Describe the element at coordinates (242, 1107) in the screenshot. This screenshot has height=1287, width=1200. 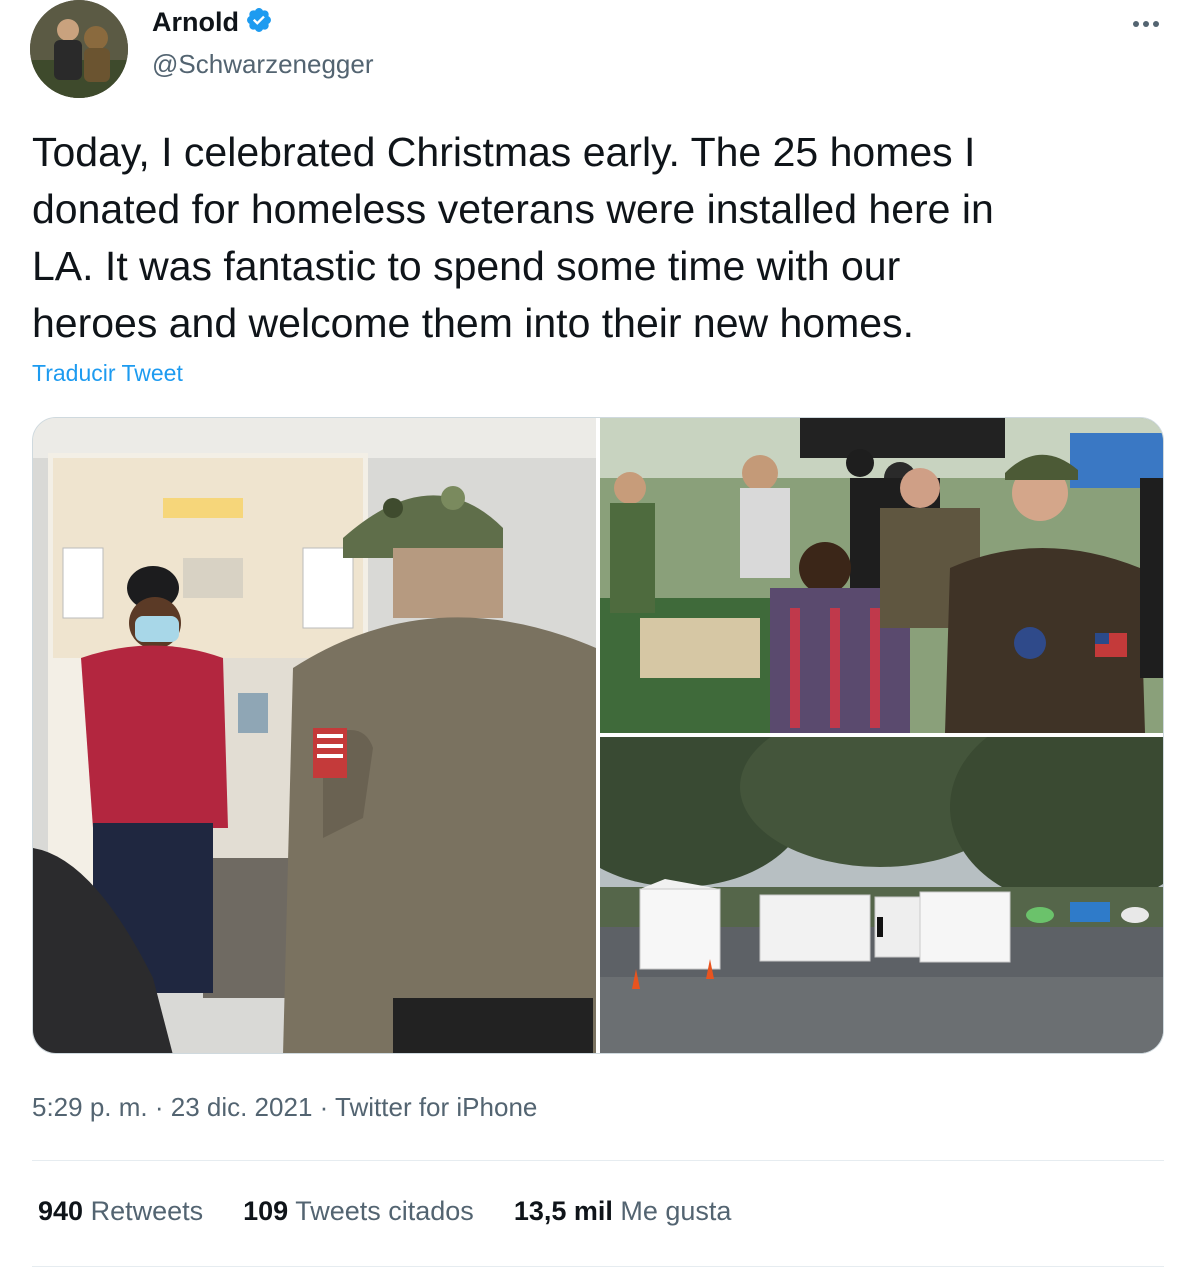
I see `tweet-date: 23 dic. 2021` at that location.